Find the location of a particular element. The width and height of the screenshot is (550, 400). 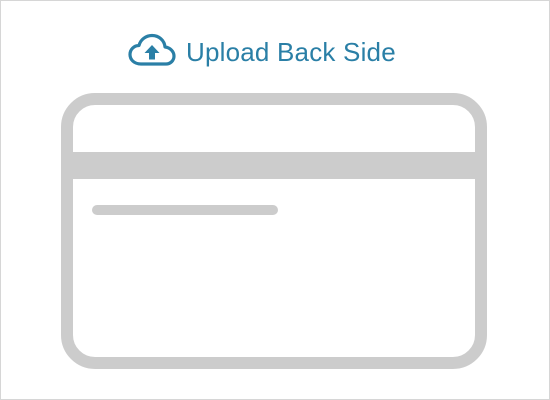

card-magnetic-stripe is located at coordinates (274, 165).